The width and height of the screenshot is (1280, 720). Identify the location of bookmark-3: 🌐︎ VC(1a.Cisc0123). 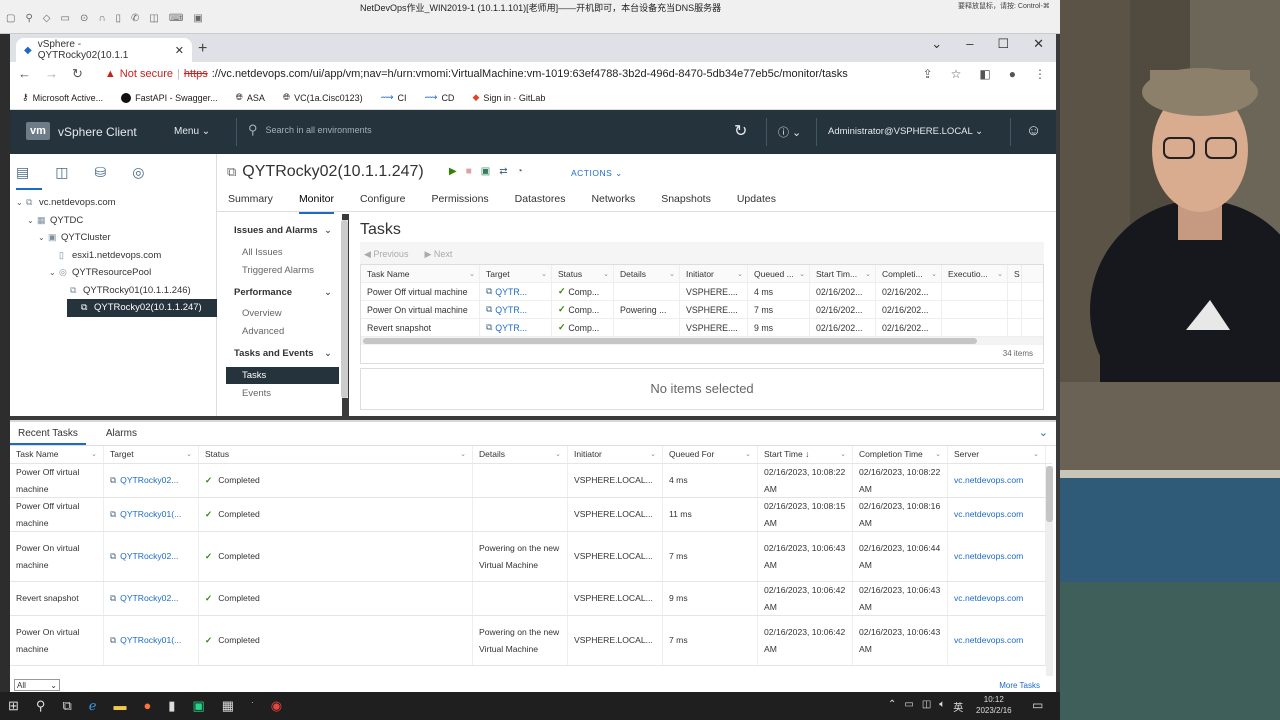
(323, 97).